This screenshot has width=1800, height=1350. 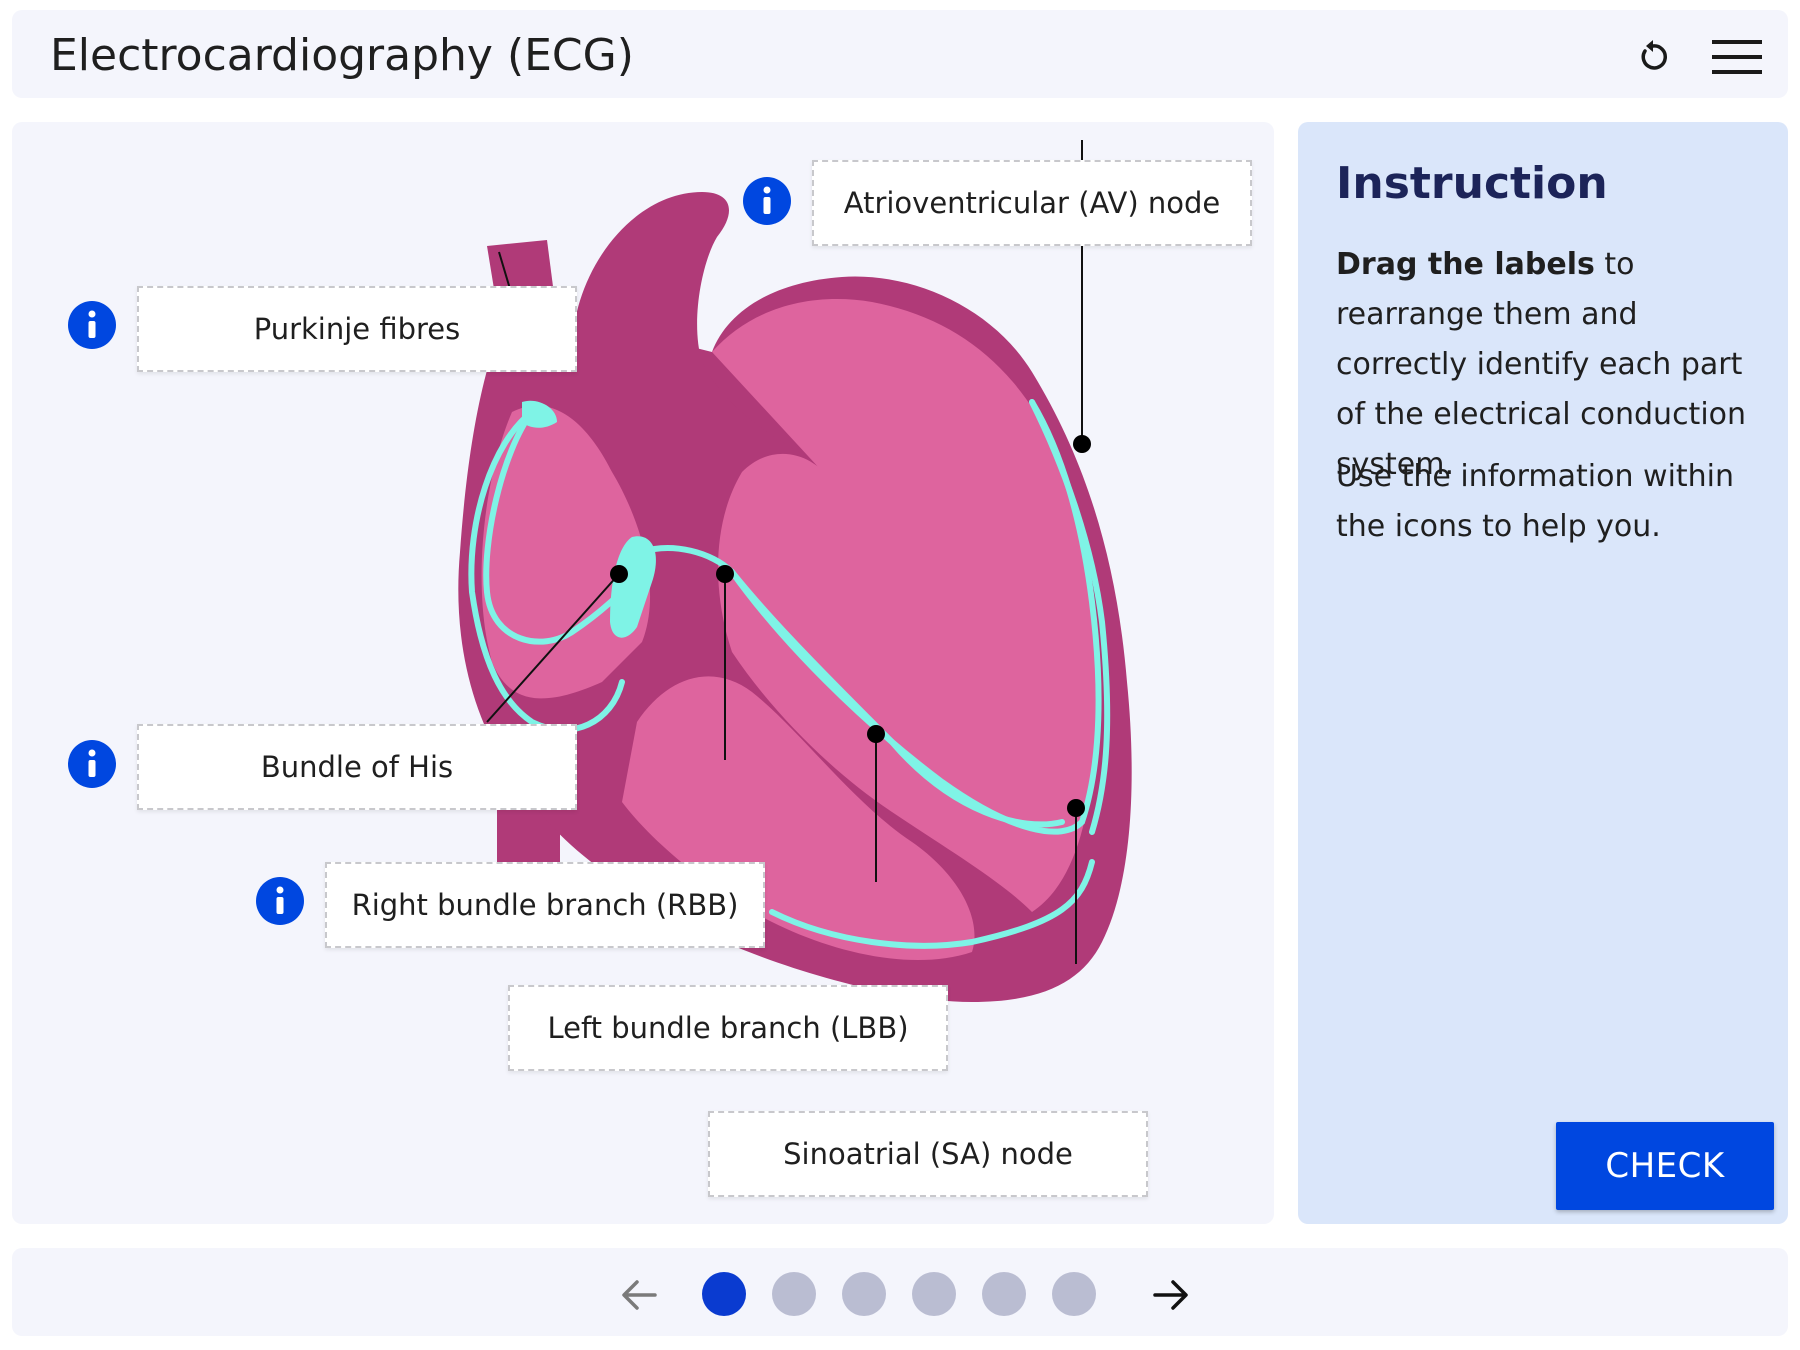 What do you see at coordinates (728, 1028) in the screenshot?
I see `label-left-bundle-branch: Left bundle branch (LBB)` at bounding box center [728, 1028].